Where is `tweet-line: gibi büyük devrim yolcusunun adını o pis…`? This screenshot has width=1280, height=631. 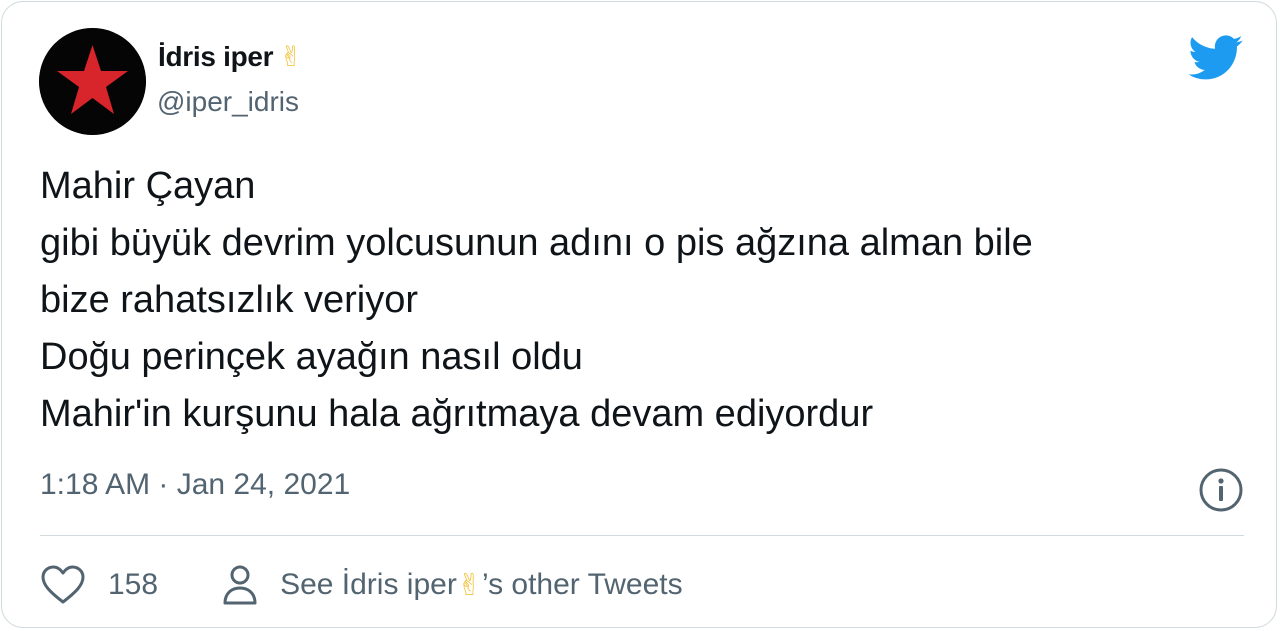
tweet-line: gibi büyük devrim yolcusunun adını o pis… is located at coordinates (536, 243).